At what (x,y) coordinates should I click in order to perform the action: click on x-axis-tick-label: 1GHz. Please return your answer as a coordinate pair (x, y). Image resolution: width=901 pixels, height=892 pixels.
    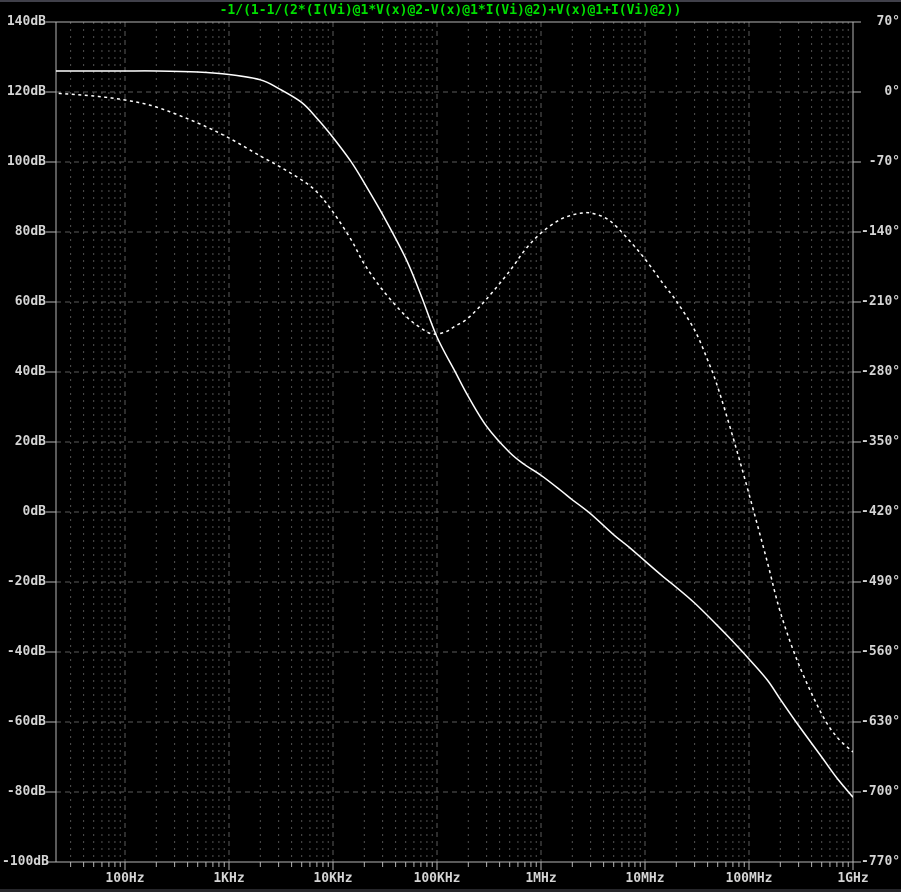
    Looking at the image, I should click on (853, 878).